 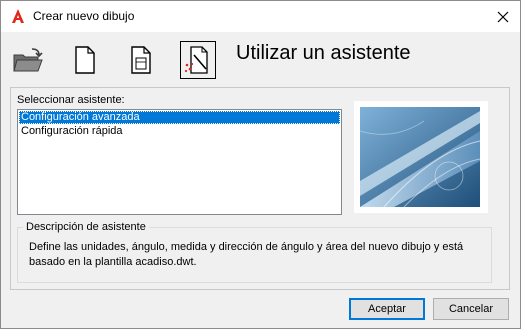 I want to click on template-document-icon, so click(x=141, y=60).